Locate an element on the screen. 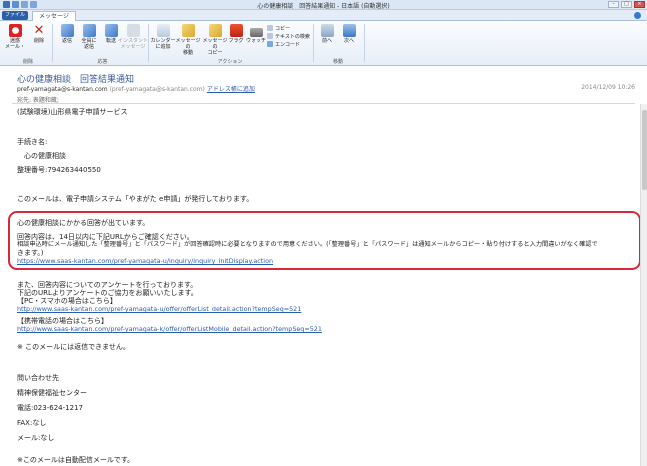 This screenshot has width=647, height=466. glasses-icon is located at coordinates (256, 32).